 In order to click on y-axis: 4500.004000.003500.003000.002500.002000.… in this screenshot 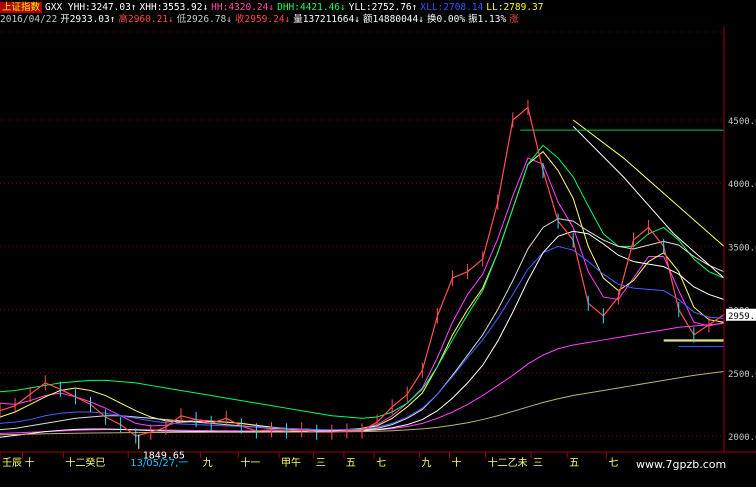, I will do `click(739, 239)`.